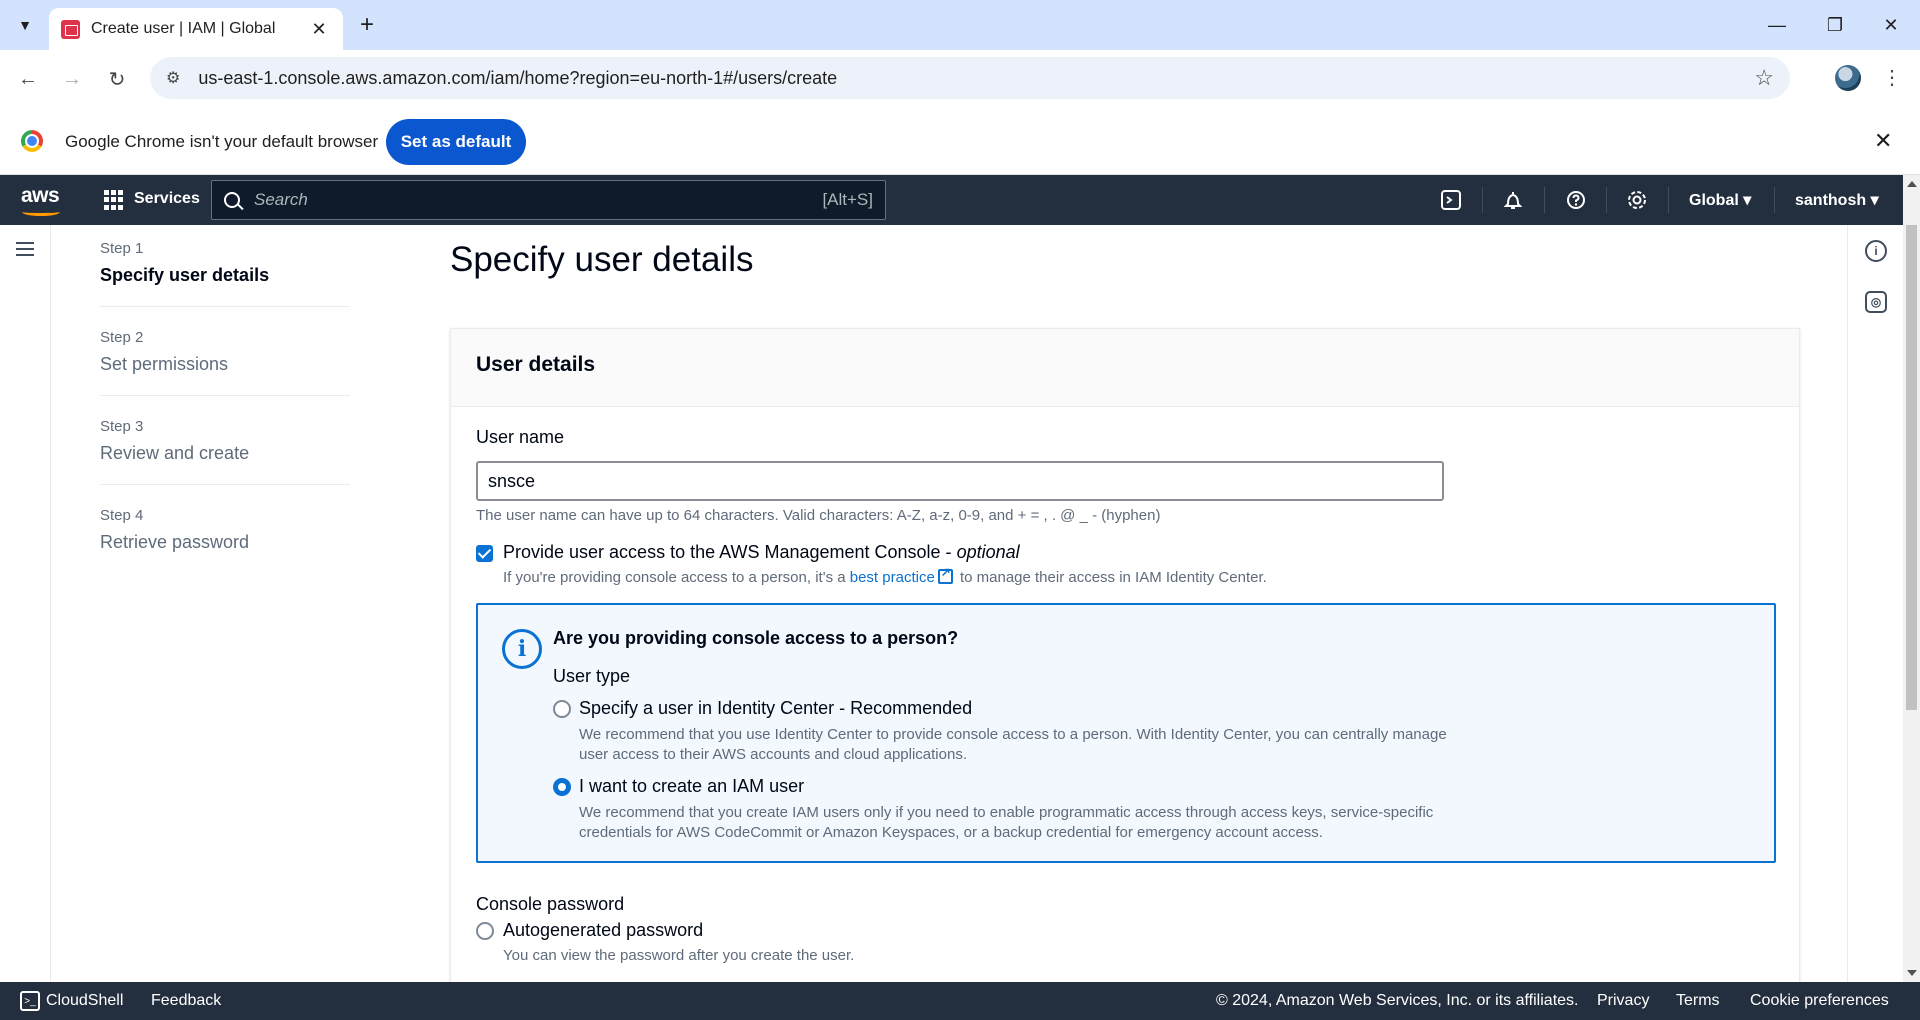 The height and width of the screenshot is (1020, 1920). What do you see at coordinates (175, 453) in the screenshot?
I see `step-title: Review and create` at bounding box center [175, 453].